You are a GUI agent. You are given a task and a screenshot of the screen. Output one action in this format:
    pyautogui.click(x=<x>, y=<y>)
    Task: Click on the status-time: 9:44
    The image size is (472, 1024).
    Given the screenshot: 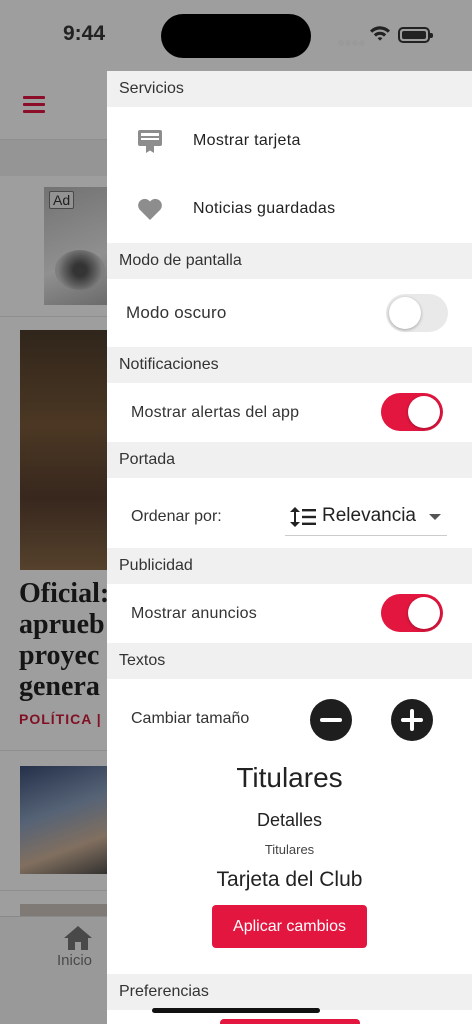 What is the action you would take?
    pyautogui.click(x=84, y=33)
    